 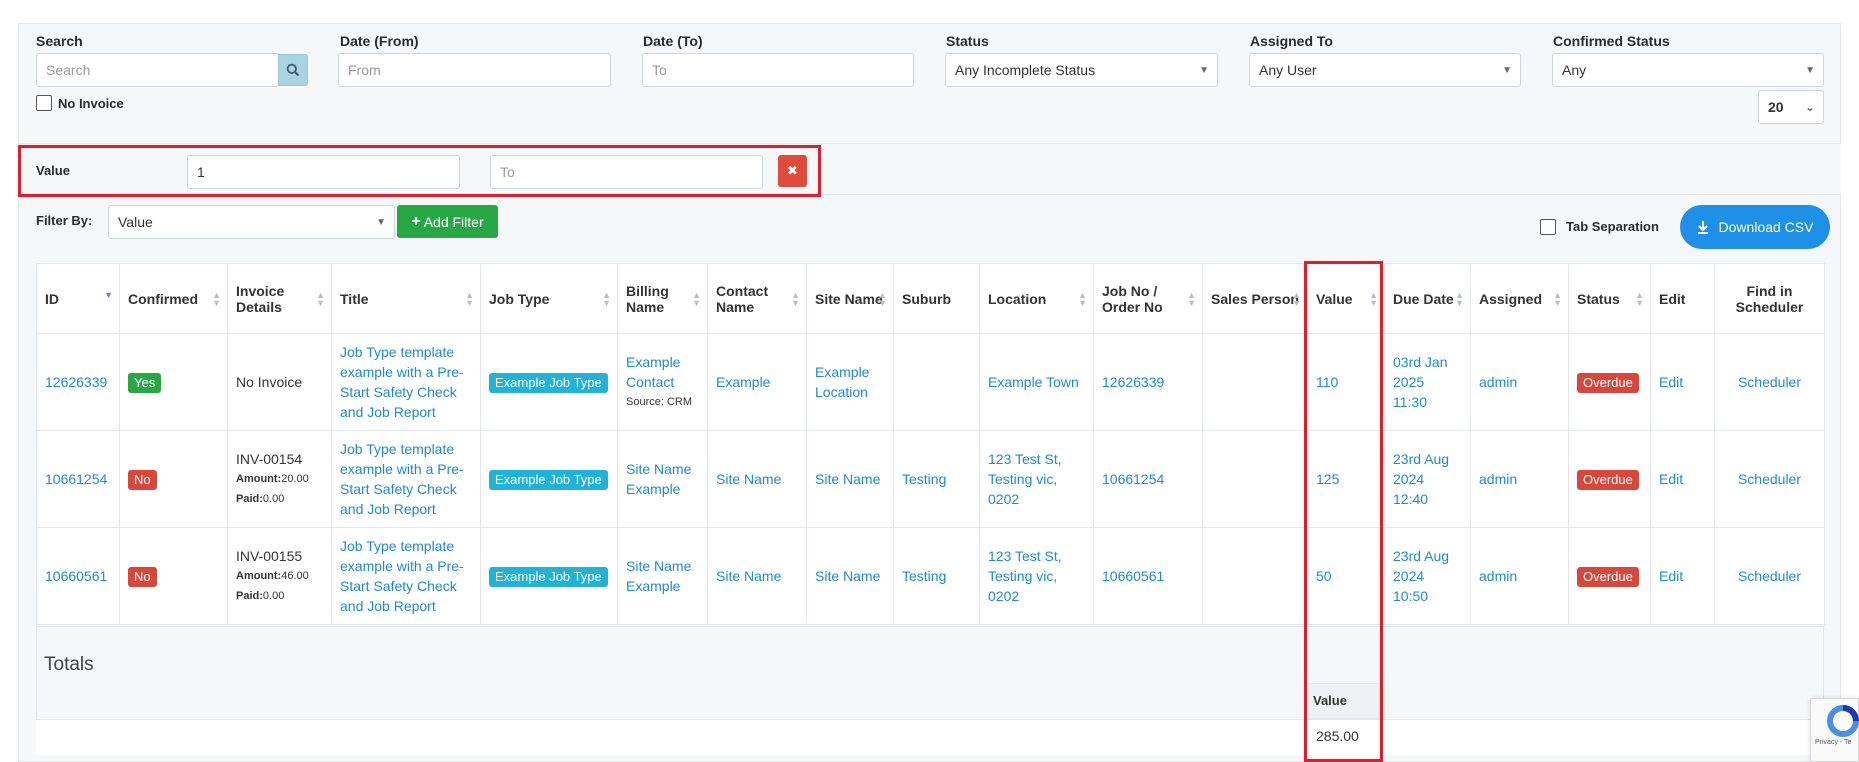 What do you see at coordinates (1291, 41) in the screenshot?
I see `assigned-to-label: Assigned To` at bounding box center [1291, 41].